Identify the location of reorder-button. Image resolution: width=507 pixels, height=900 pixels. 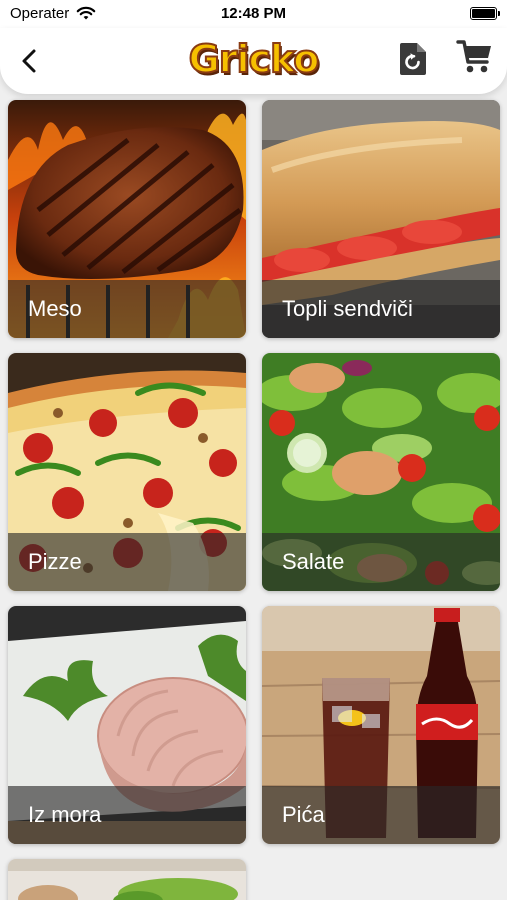
(413, 59).